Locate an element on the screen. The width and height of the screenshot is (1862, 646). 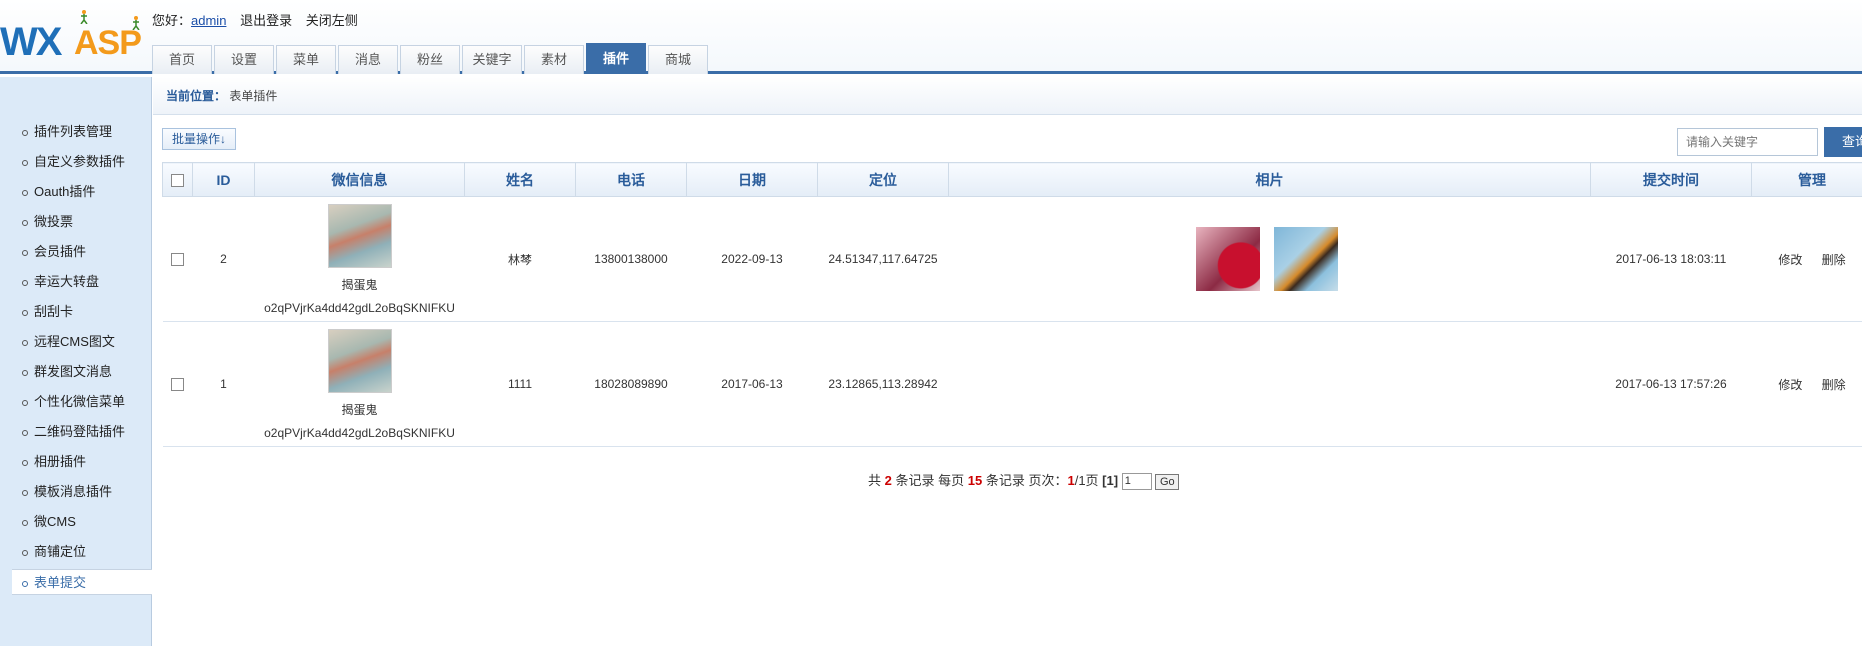
breadcrumb-label: 当前位置： is located at coordinates (196, 96).